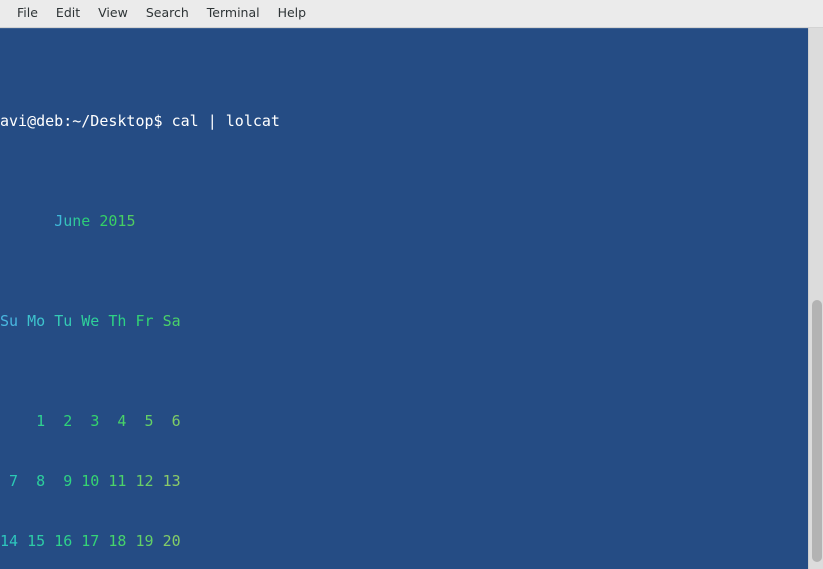 The image size is (823, 569). I want to click on calendar-title-indent, so click(27, 221).